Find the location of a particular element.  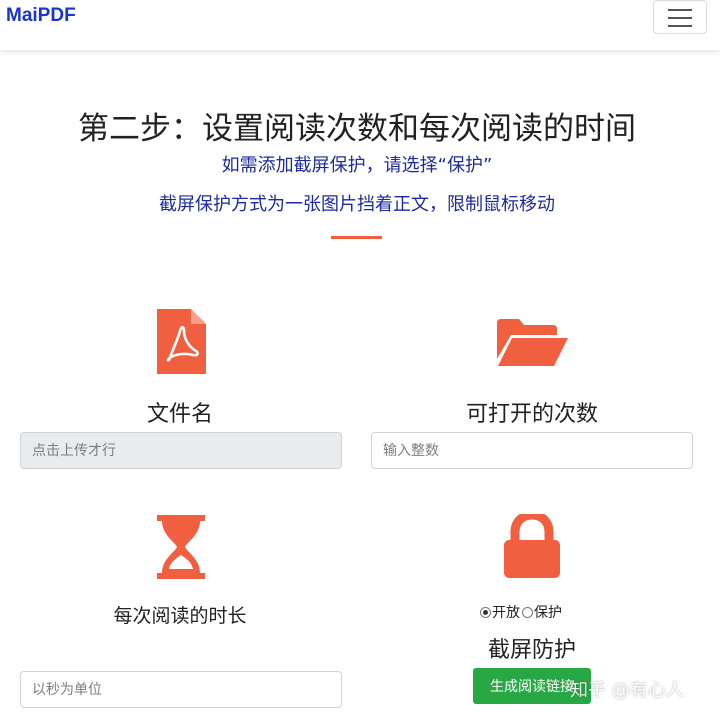

menu-toggle-button is located at coordinates (680, 17).